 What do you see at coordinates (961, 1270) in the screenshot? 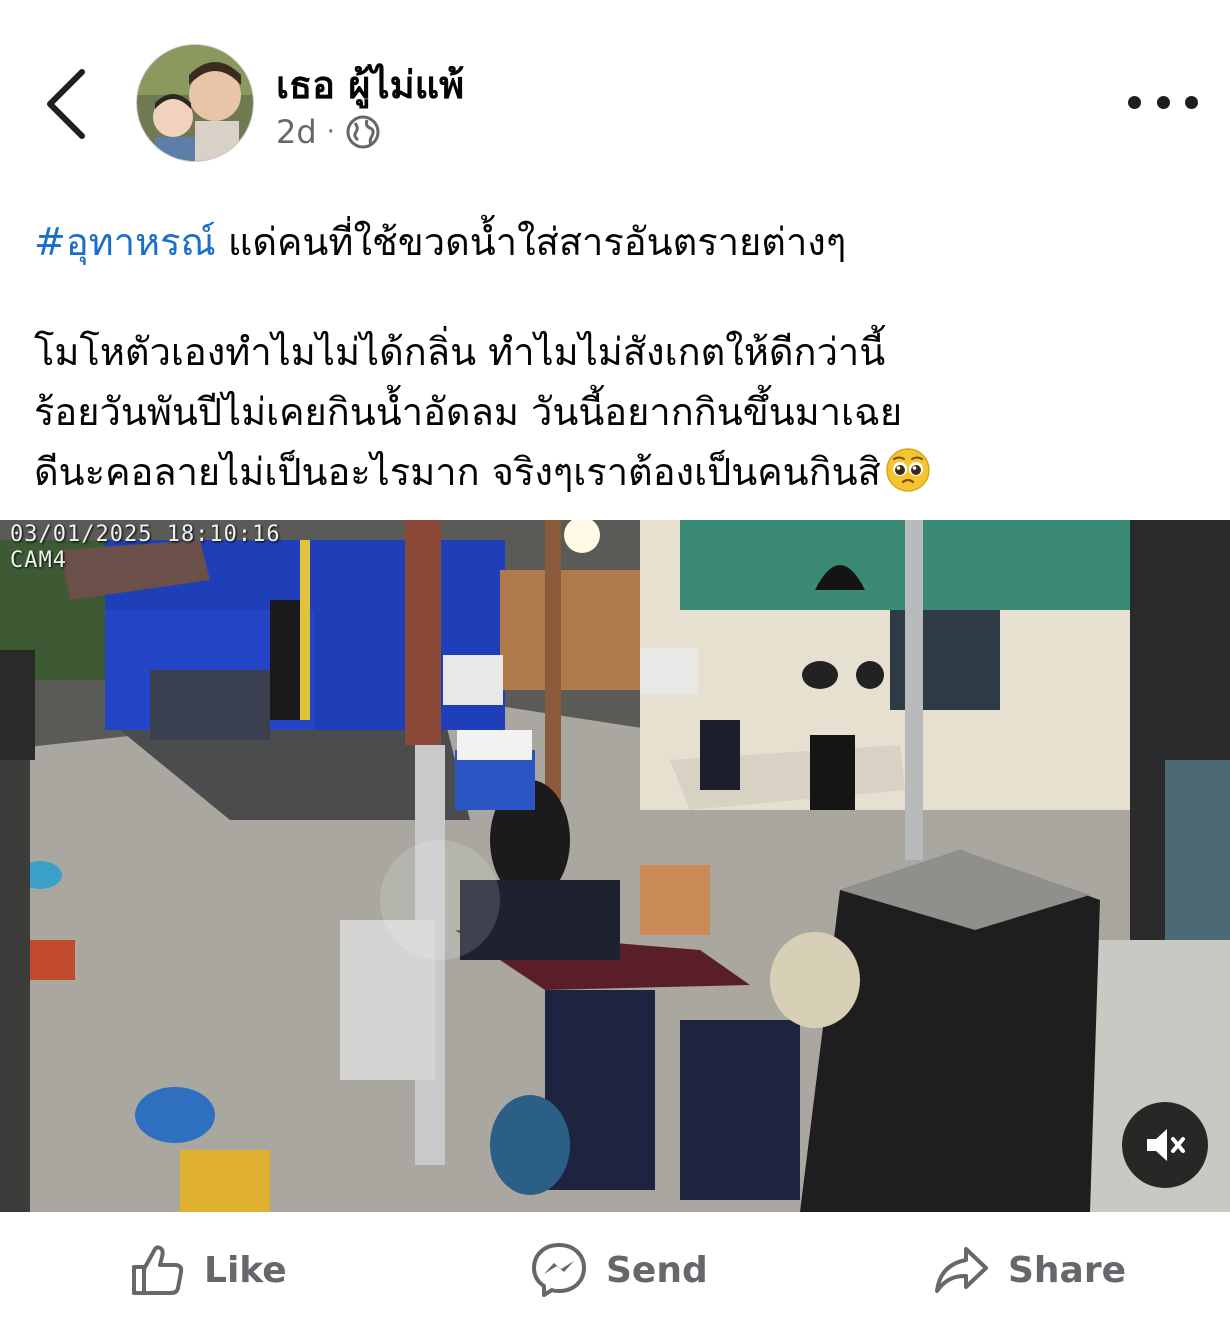
I see `share-arrow-icon` at bounding box center [961, 1270].